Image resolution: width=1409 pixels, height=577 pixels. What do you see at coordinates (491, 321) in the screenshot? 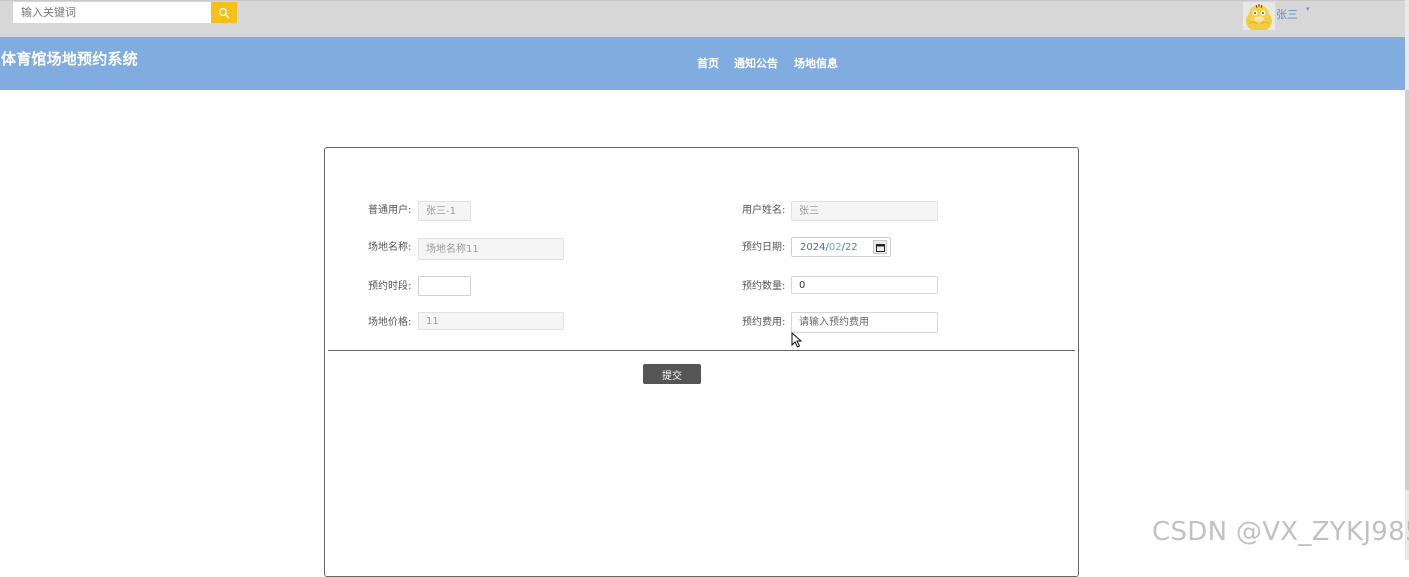
I see `venue-price-field` at bounding box center [491, 321].